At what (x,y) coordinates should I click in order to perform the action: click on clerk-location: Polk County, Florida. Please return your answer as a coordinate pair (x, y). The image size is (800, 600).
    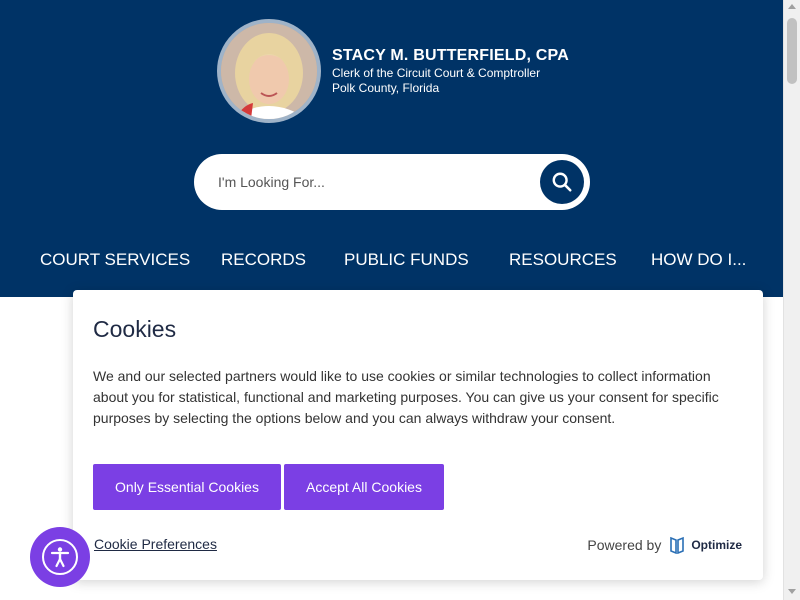
    Looking at the image, I should click on (386, 88).